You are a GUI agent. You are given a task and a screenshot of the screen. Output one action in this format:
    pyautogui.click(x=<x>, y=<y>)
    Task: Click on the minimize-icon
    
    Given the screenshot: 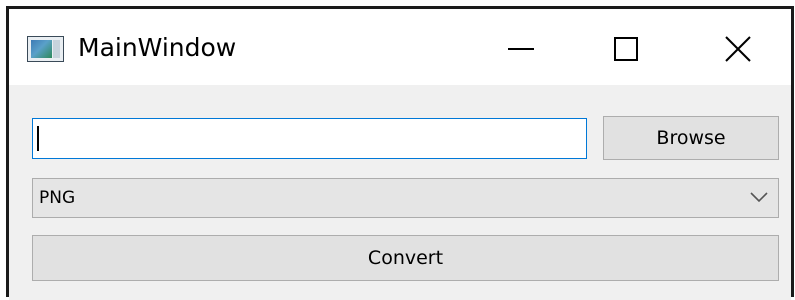 What is the action you would take?
    pyautogui.click(x=521, y=49)
    